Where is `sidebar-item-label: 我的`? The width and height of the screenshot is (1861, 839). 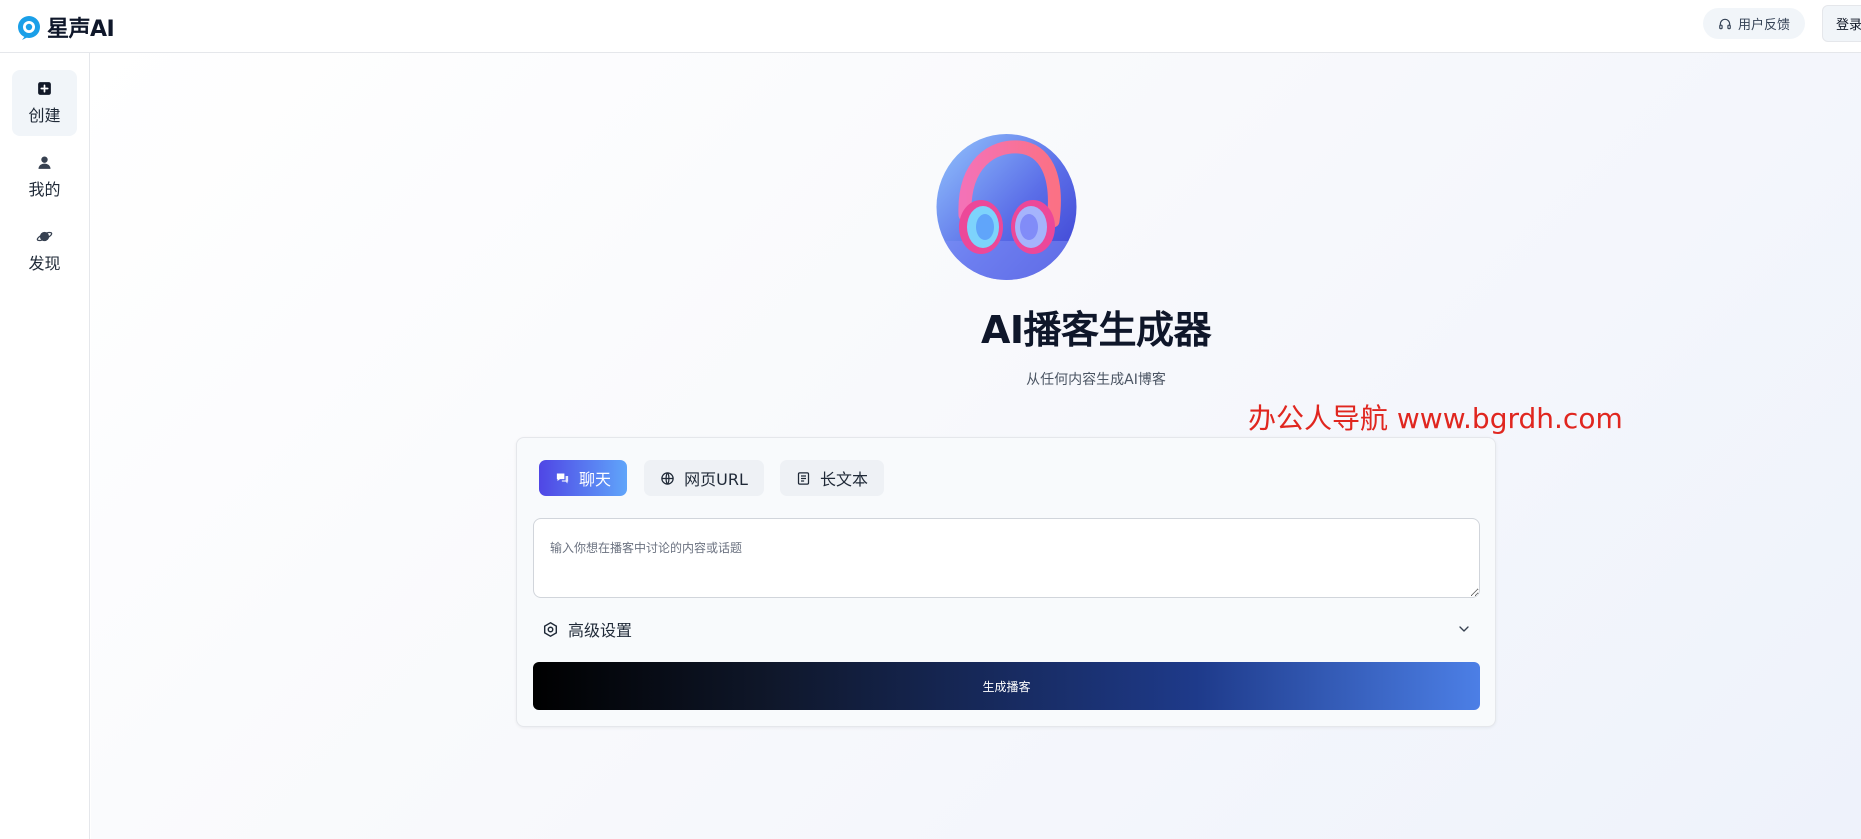
sidebar-item-label: 我的 is located at coordinates (44, 189).